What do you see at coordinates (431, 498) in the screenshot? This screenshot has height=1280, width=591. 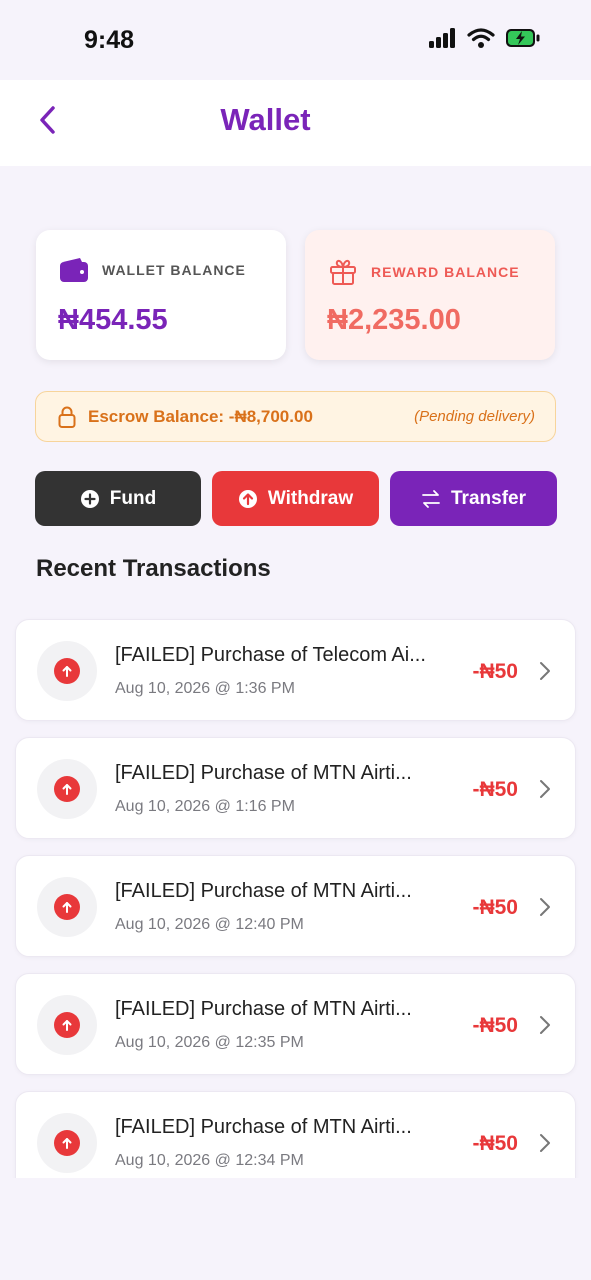 I see `transfer-arrows-icon` at bounding box center [431, 498].